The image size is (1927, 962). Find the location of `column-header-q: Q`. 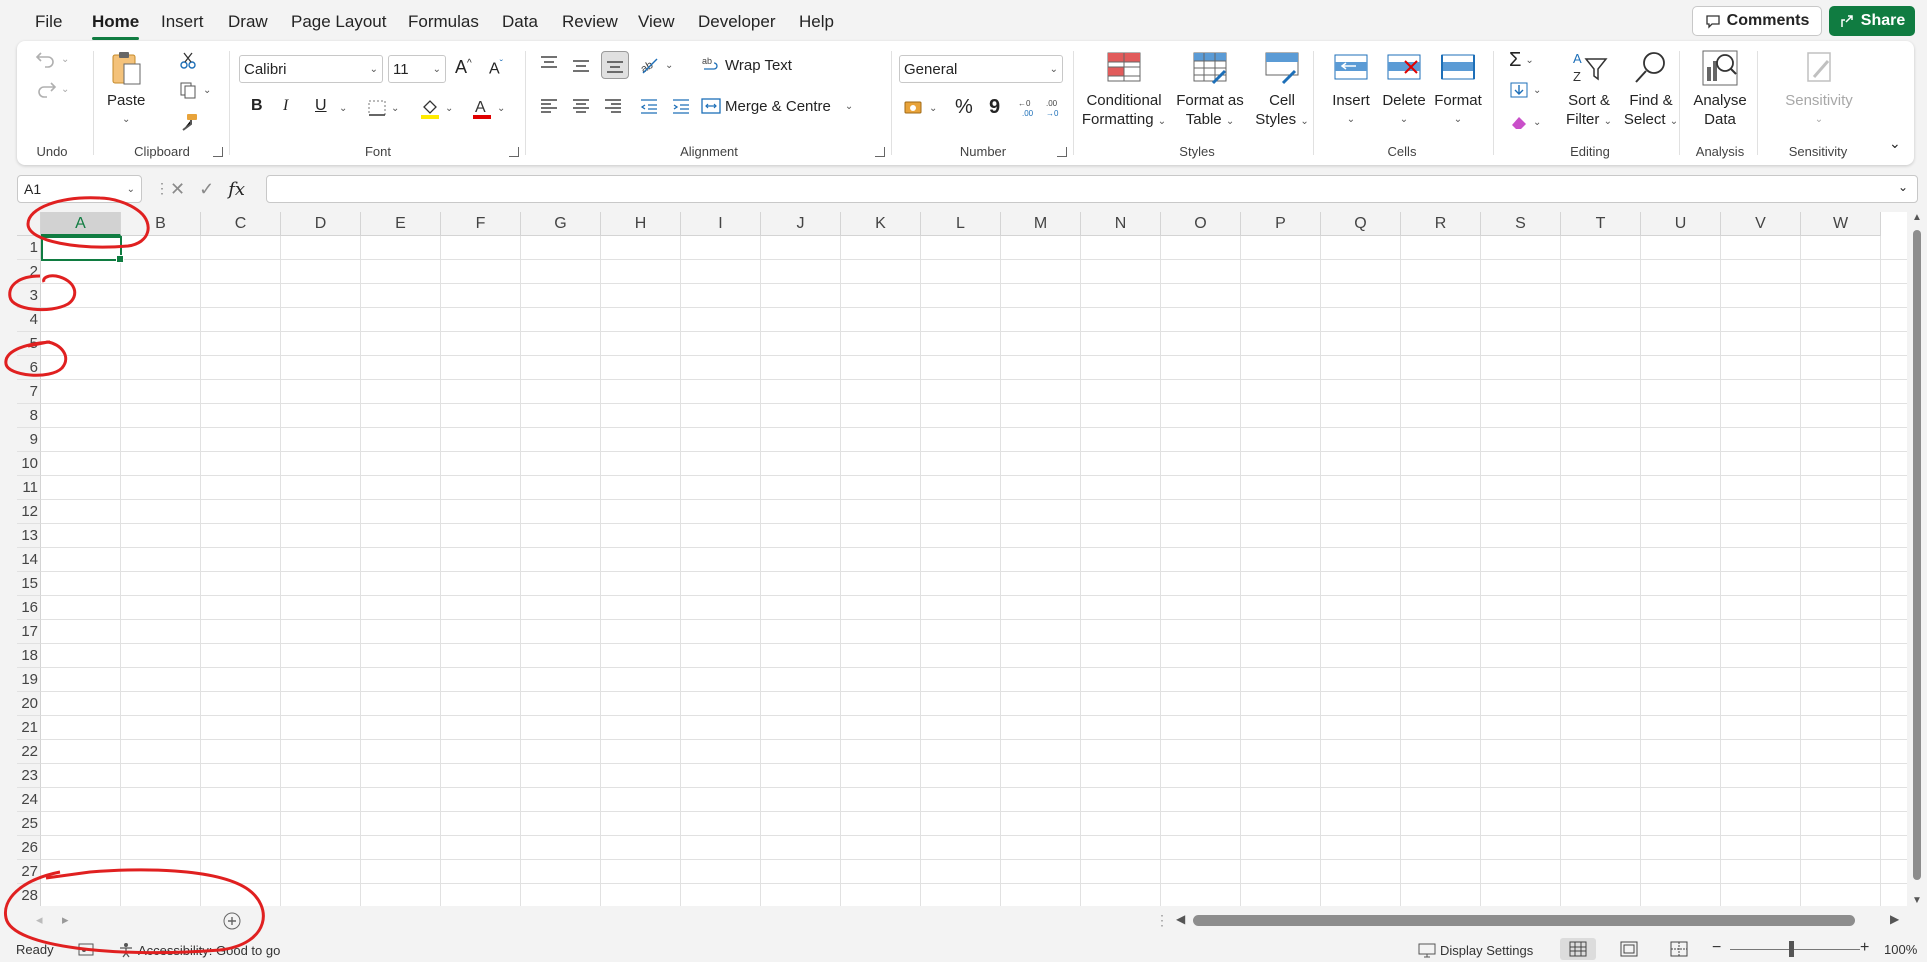

column-header-q: Q is located at coordinates (1361, 224).